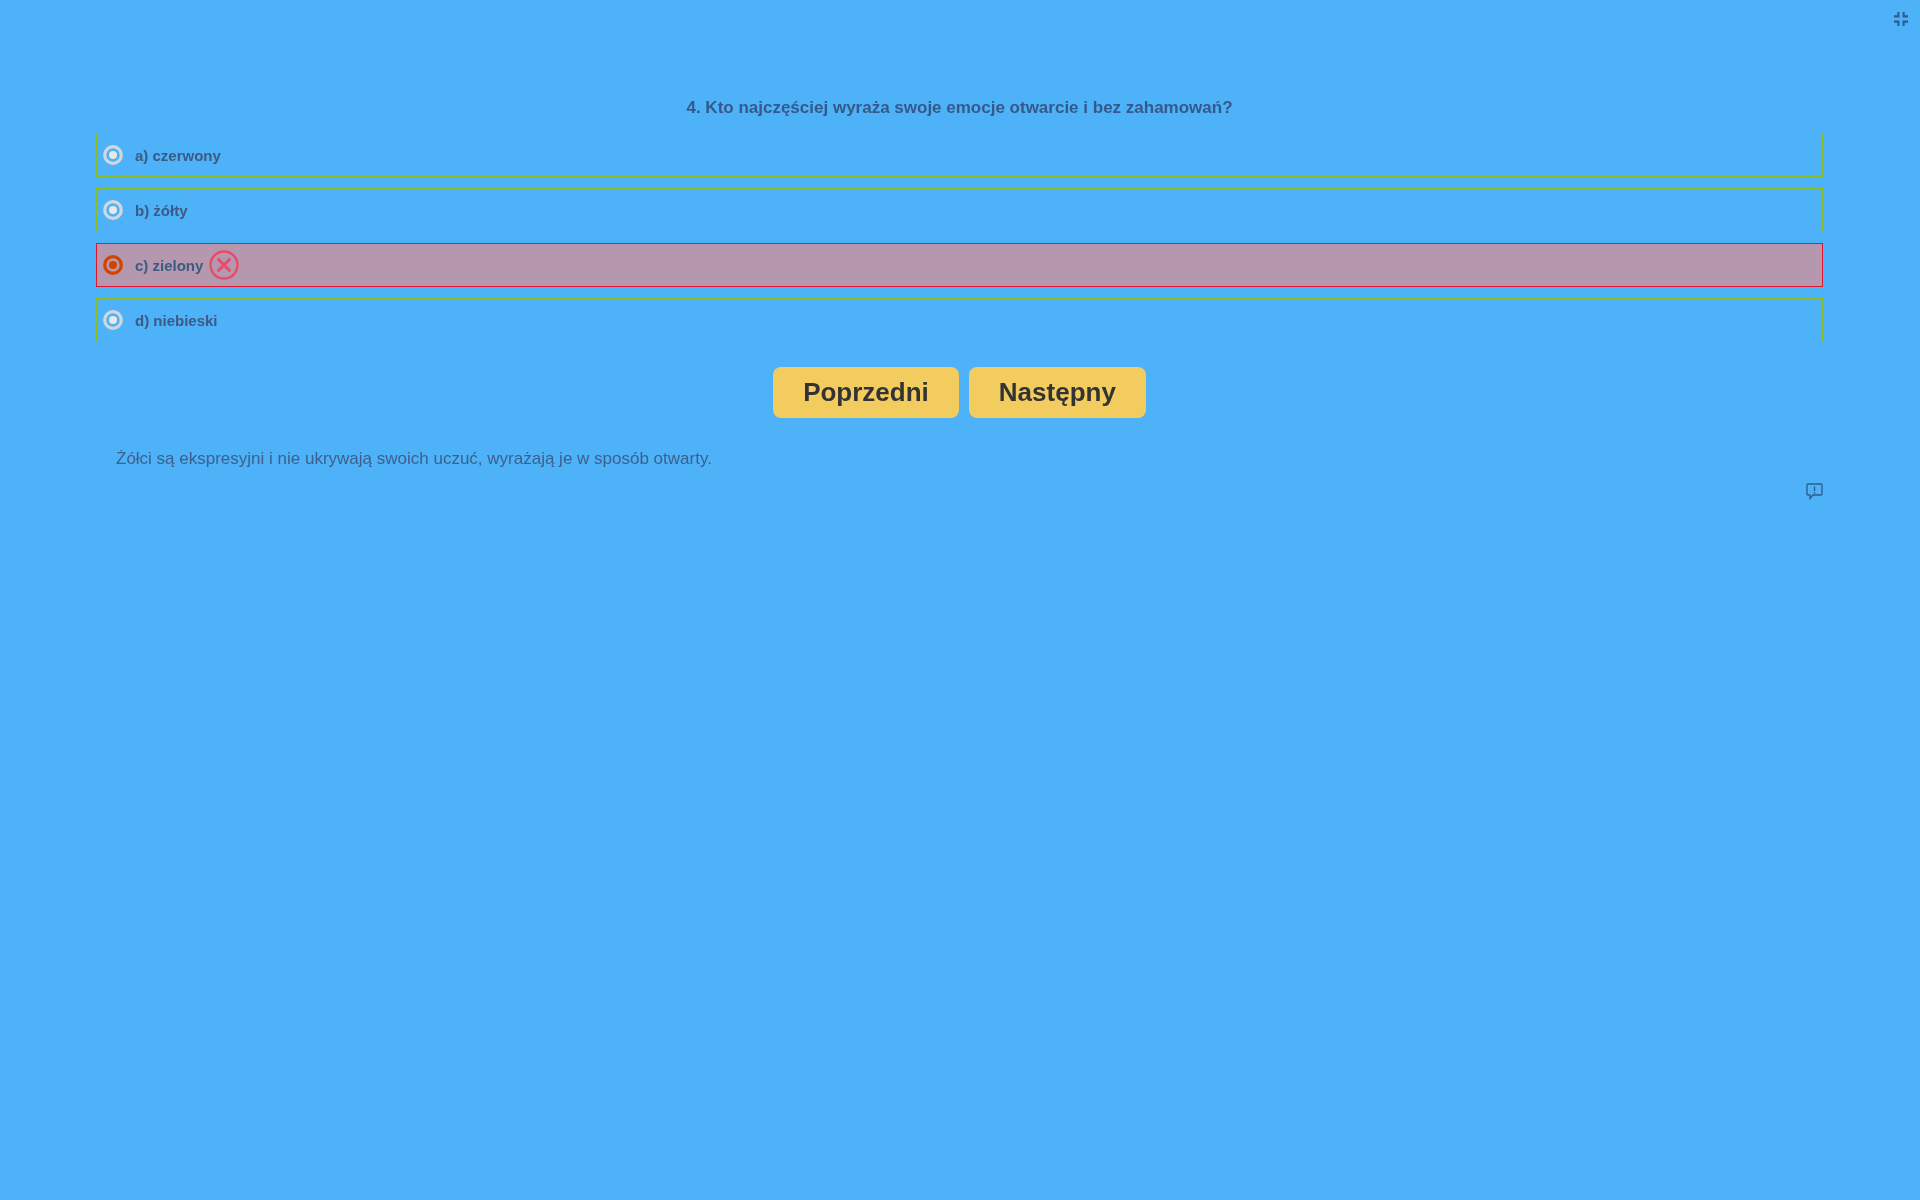  Describe the element at coordinates (169, 265) in the screenshot. I see `option-label: c) zielony` at that location.